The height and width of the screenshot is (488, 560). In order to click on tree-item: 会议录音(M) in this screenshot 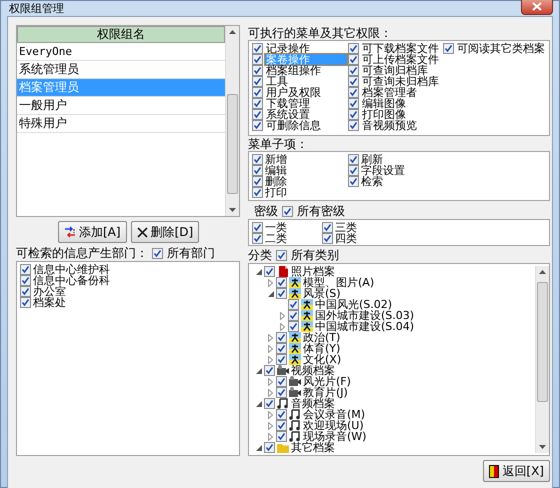, I will do `click(334, 414)`.